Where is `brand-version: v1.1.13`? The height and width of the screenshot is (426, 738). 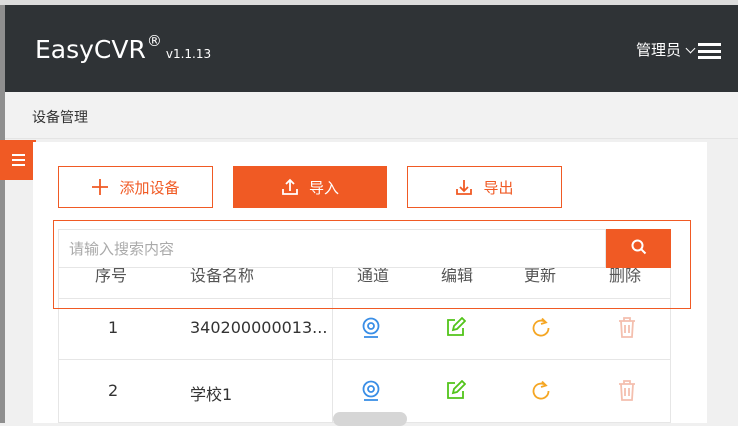 brand-version: v1.1.13 is located at coordinates (188, 54).